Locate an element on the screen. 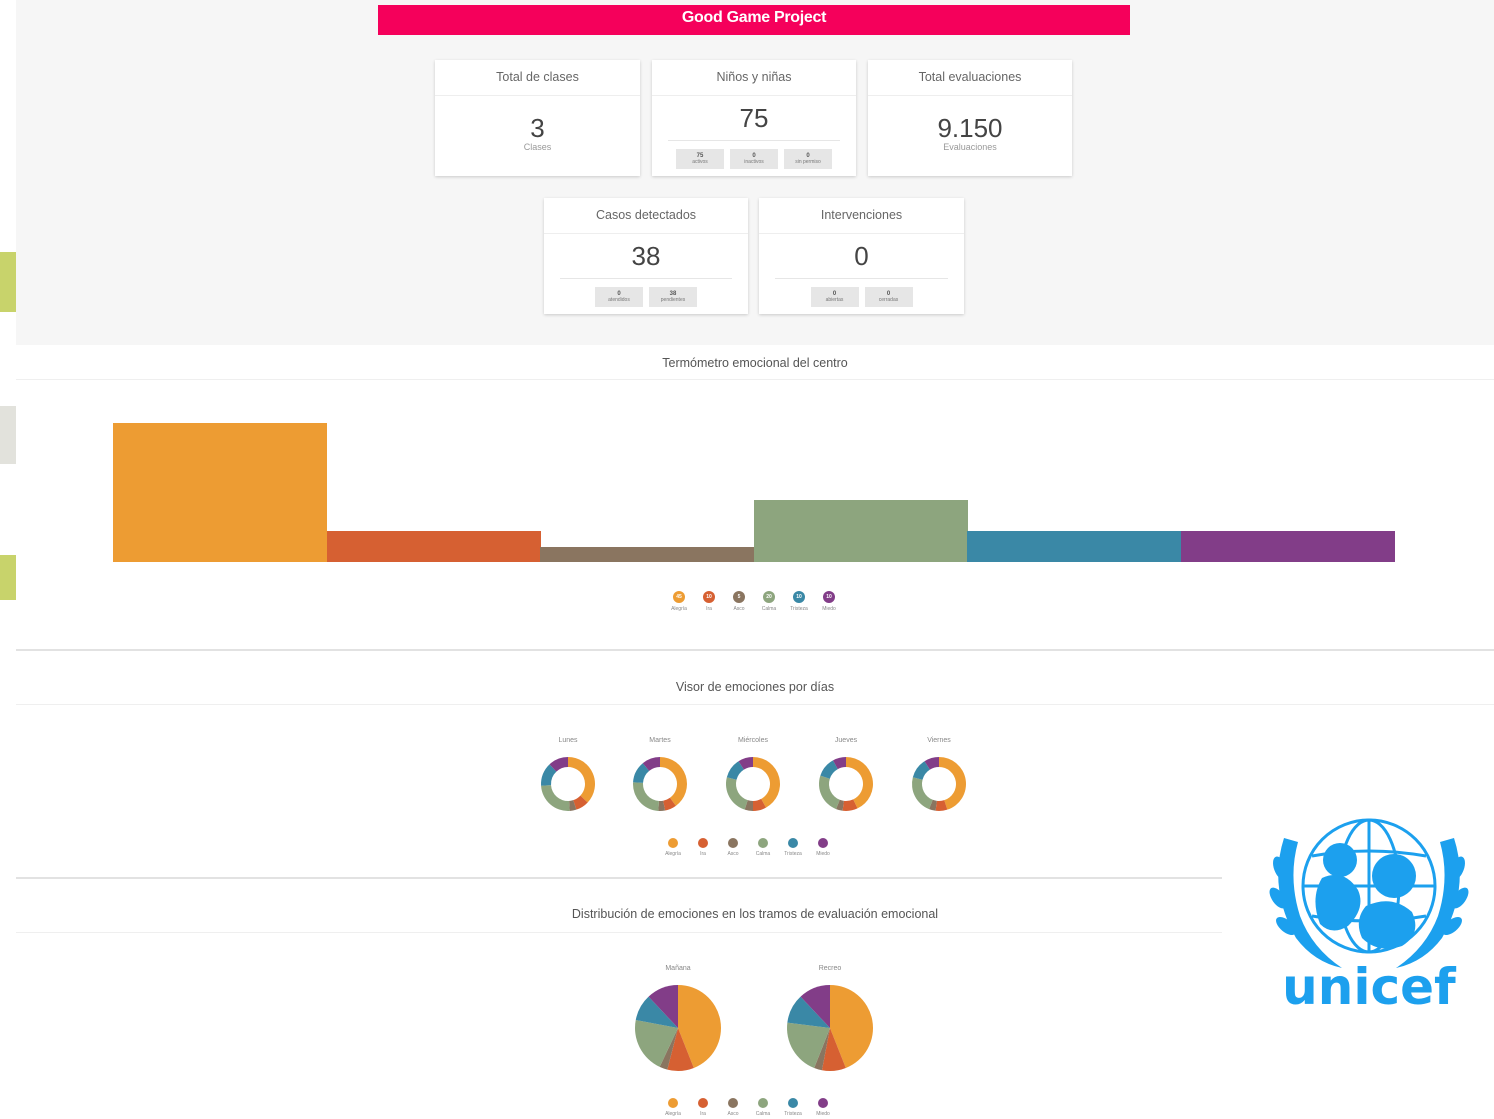 This screenshot has height=1119, width=1494. card-title: Total evaluaciones is located at coordinates (970, 78).